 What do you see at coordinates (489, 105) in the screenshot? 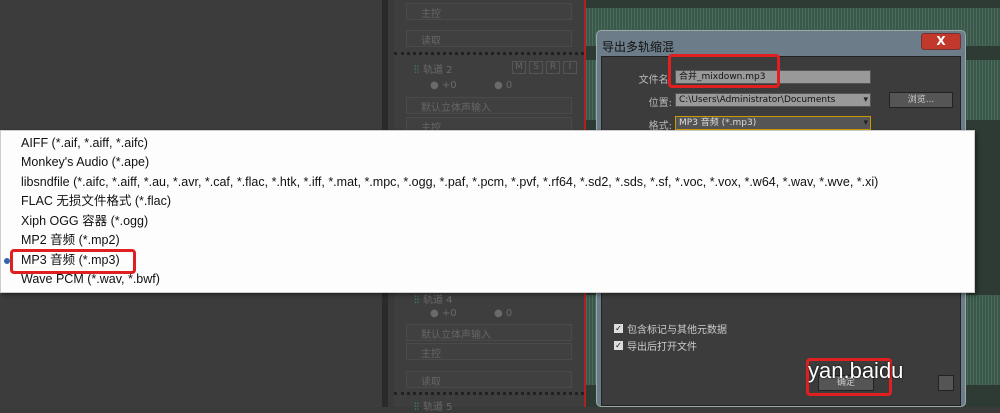
I see `track-2-input: 默认立体声输入` at bounding box center [489, 105].